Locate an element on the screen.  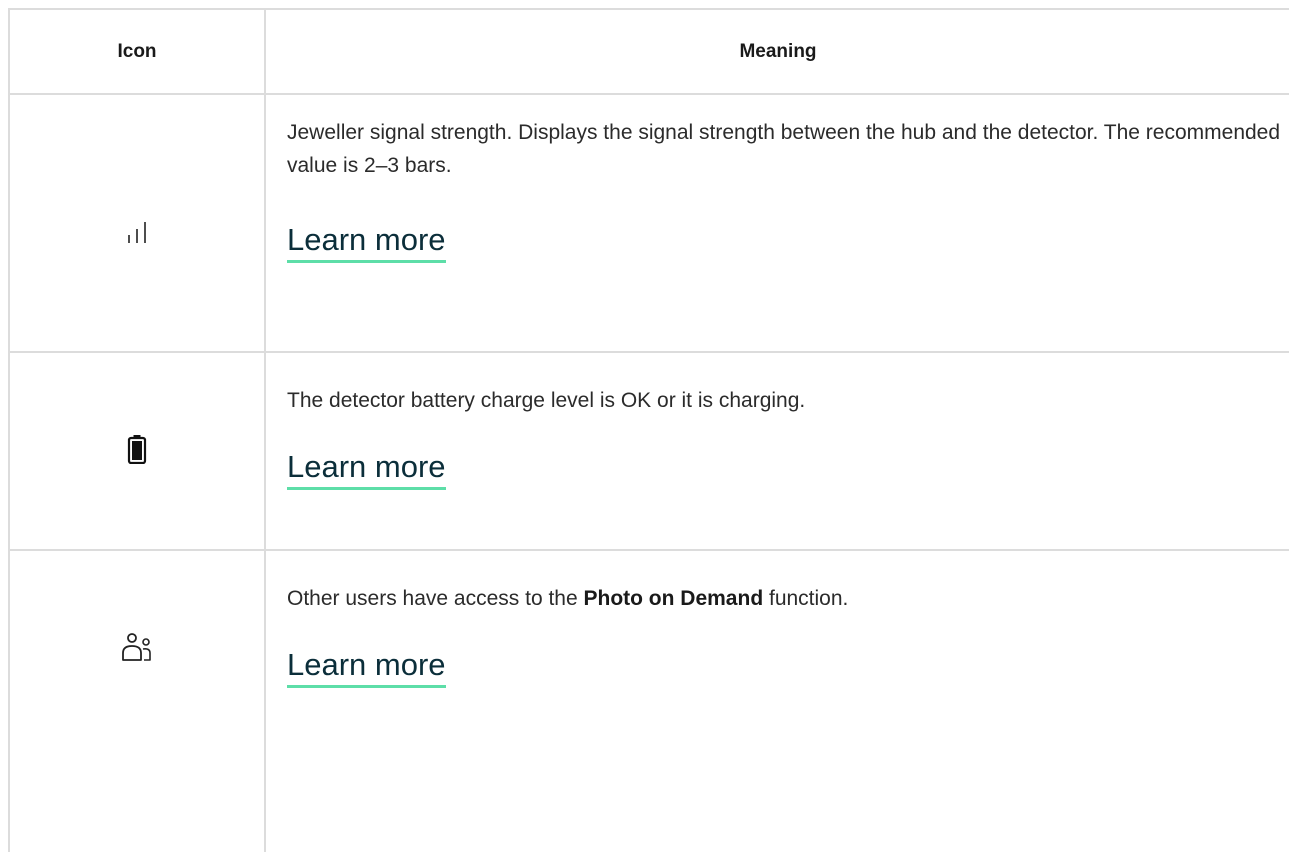
description-text-bold: Photo on Demand is located at coordinates (673, 598).